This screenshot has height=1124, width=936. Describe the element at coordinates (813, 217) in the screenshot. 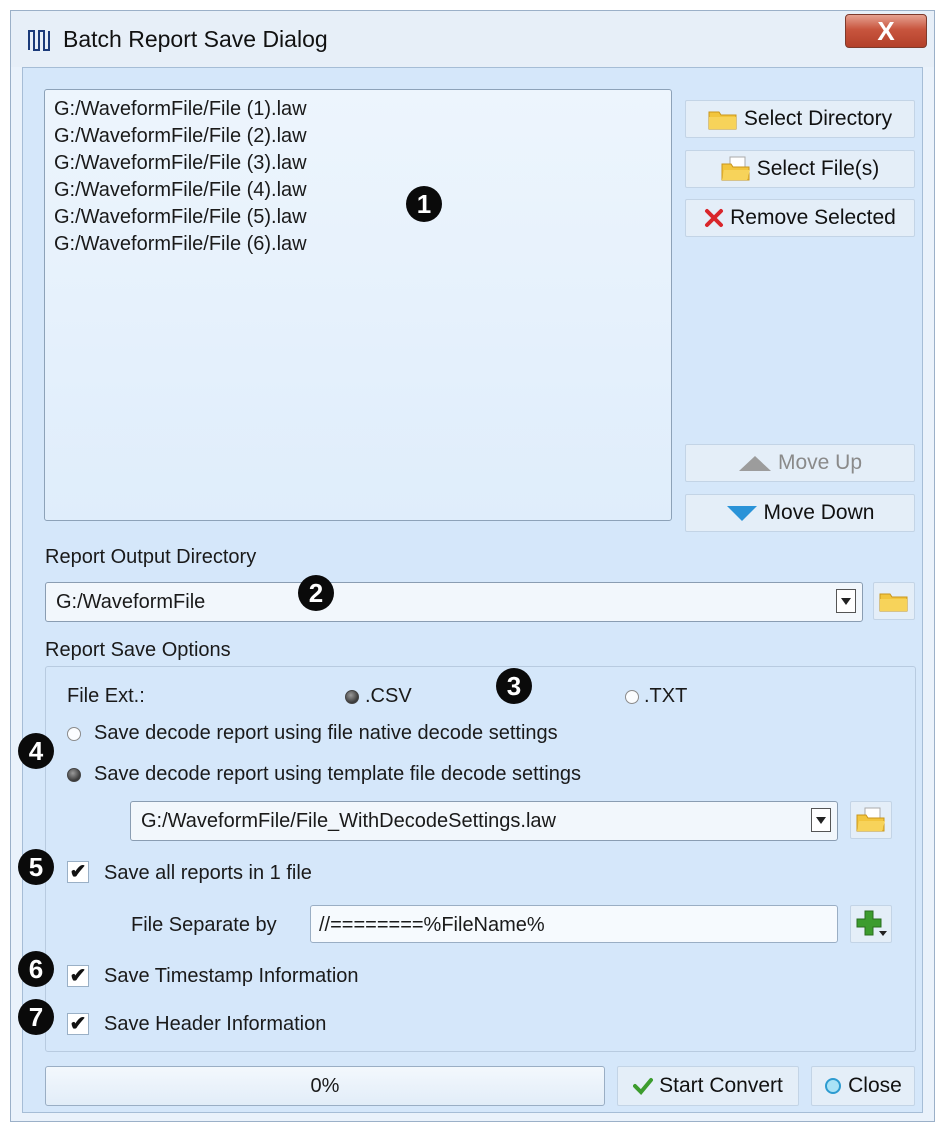

I see `remove-selected-label: Remove Selected` at that location.